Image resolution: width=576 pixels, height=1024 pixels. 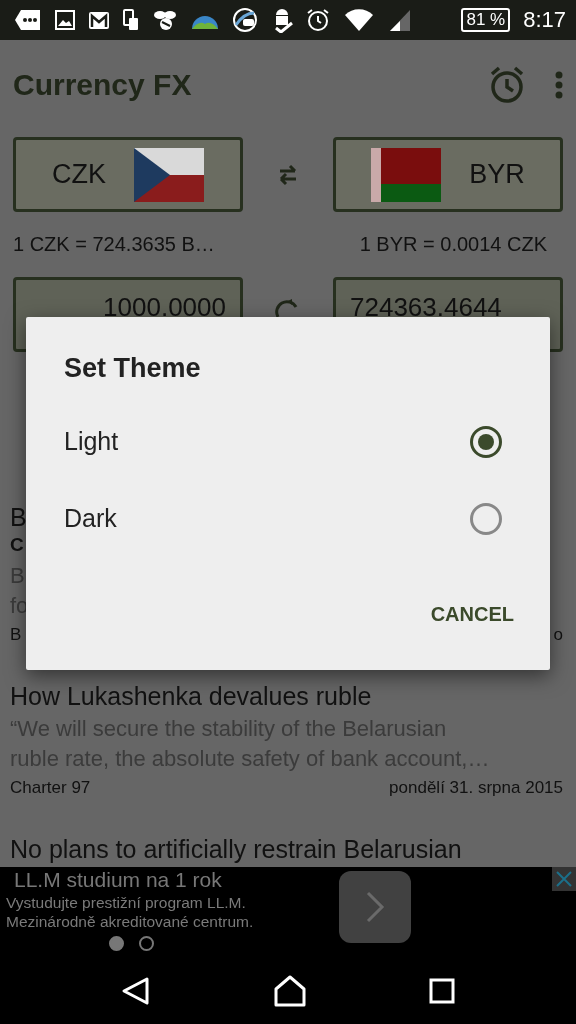 What do you see at coordinates (18, 517) in the screenshot?
I see `news-title: B` at bounding box center [18, 517].